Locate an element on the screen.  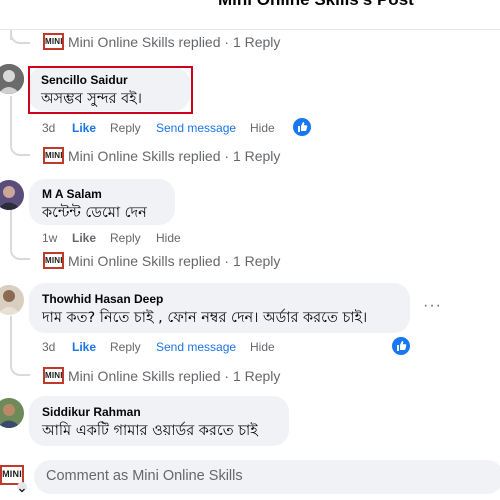
comment-bubble: M A Salam কন্টেন্ট ডেমো দেন is located at coordinates (102, 202).